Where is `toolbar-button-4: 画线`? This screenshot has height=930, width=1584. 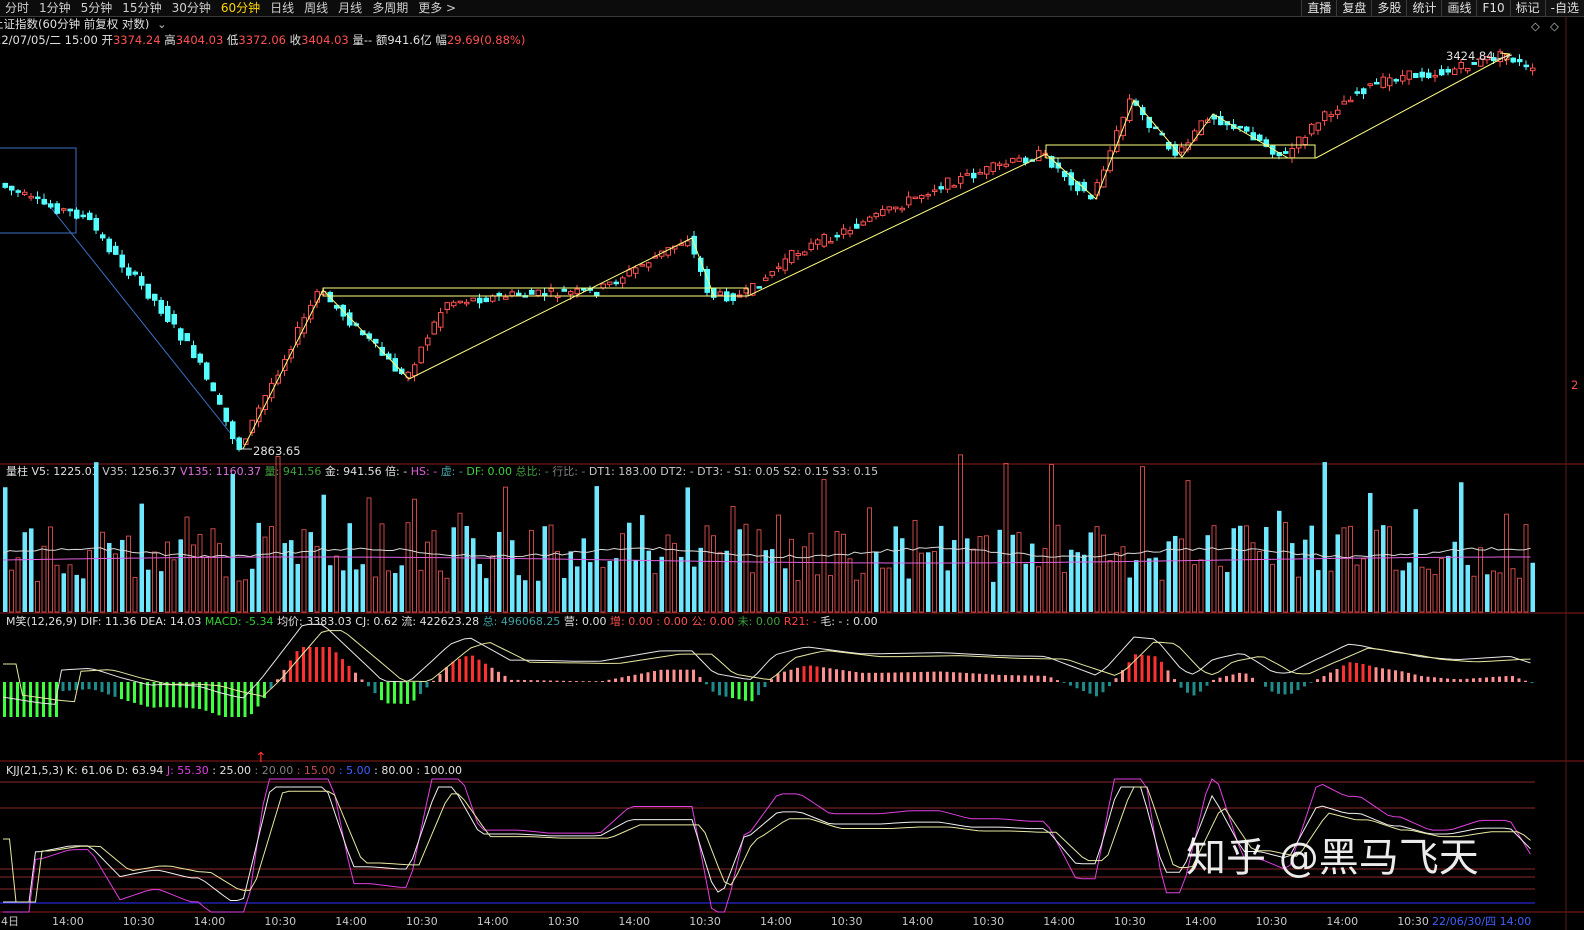 toolbar-button-4: 画线 is located at coordinates (1459, 8).